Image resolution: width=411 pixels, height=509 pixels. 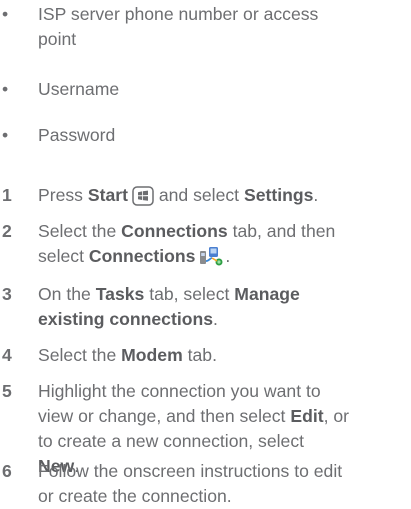 What do you see at coordinates (143, 199) in the screenshot?
I see `windows-start-icon` at bounding box center [143, 199].